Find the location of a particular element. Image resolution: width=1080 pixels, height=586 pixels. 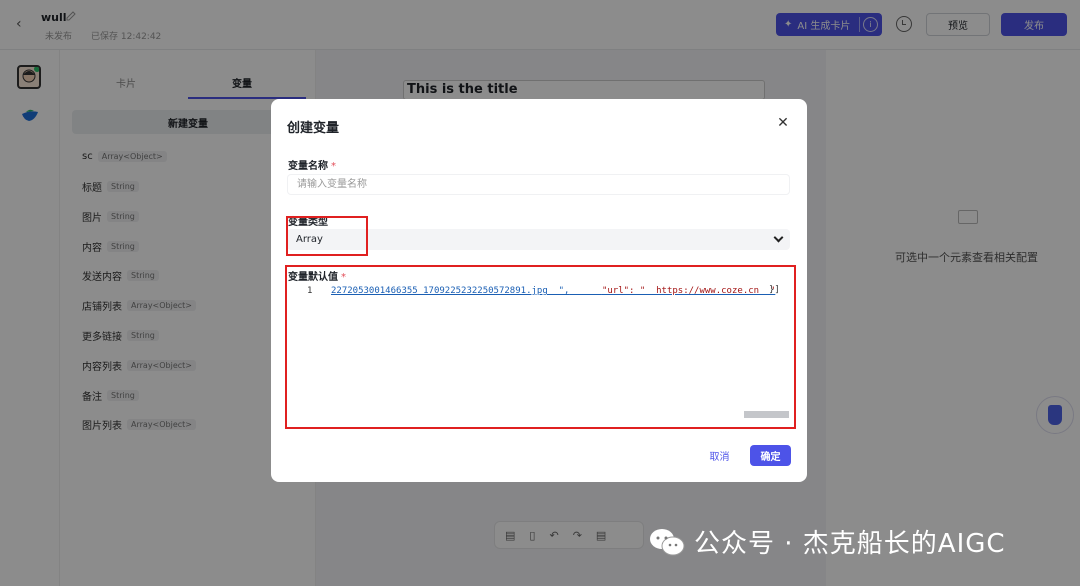

line-number: 1 is located at coordinates (310, 291).